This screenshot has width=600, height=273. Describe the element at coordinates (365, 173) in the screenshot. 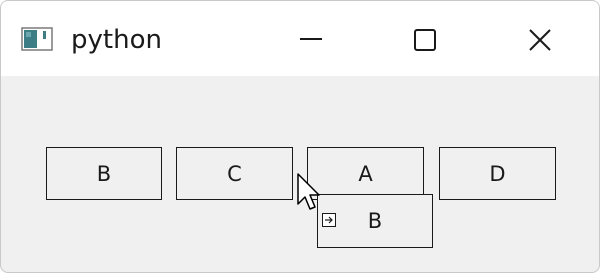

I see `button-a: A` at that location.